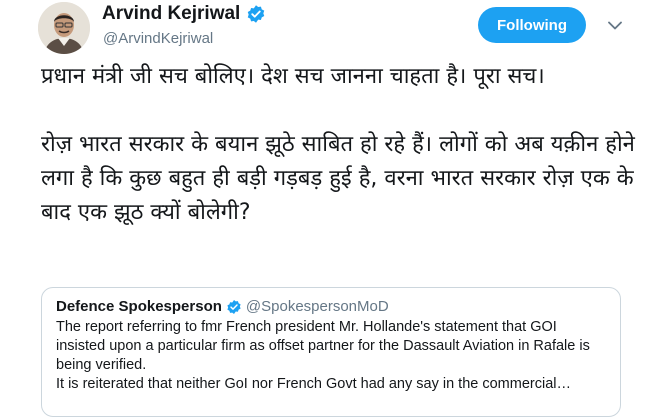  What do you see at coordinates (139, 306) in the screenshot?
I see `quoted-author-name: Defence Spokesperson` at bounding box center [139, 306].